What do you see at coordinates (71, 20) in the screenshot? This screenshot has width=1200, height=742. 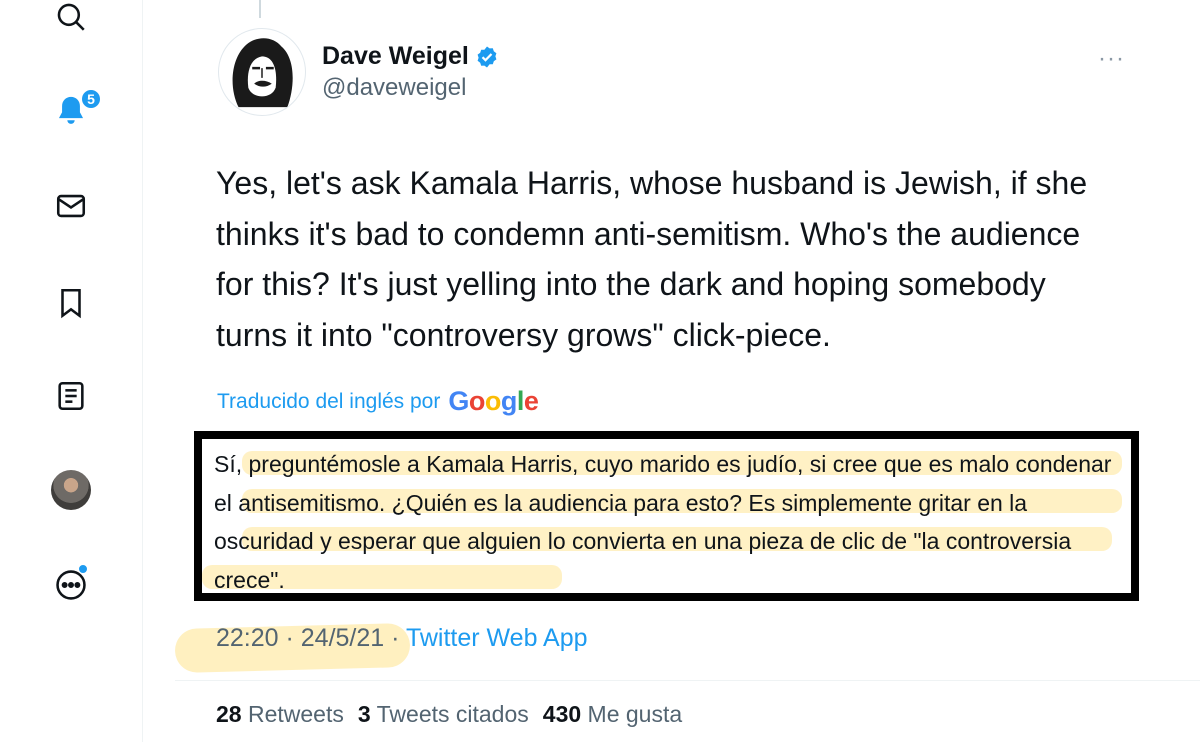 I see `search-icon` at bounding box center [71, 20].